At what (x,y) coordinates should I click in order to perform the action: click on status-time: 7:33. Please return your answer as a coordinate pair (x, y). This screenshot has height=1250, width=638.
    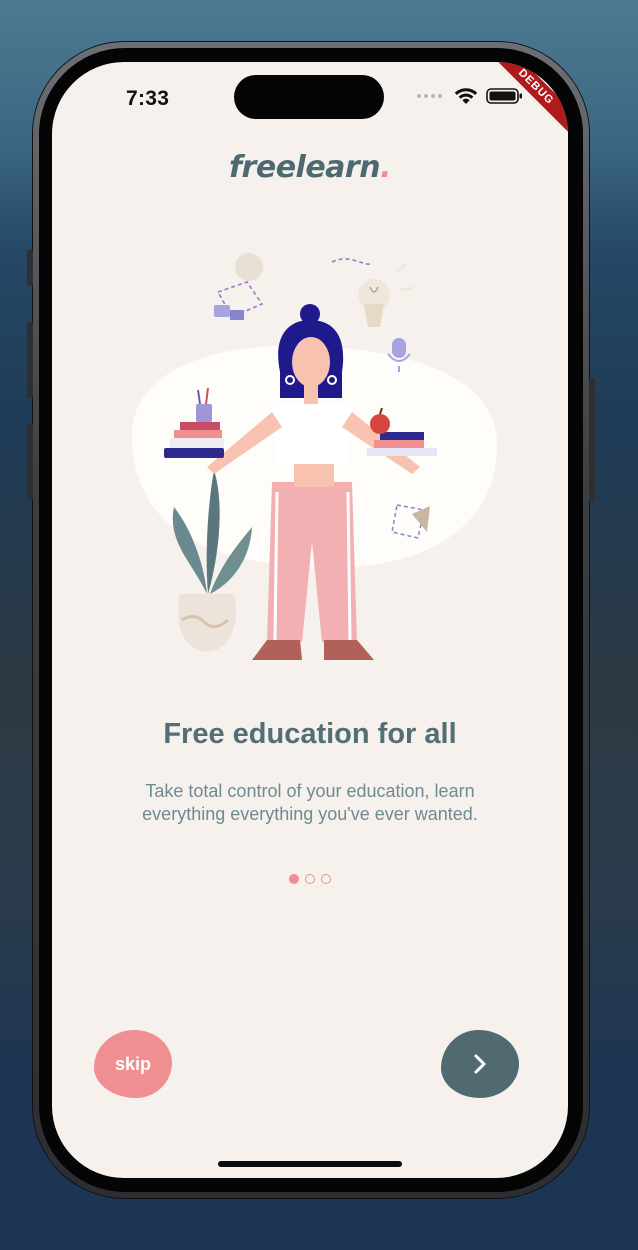
    Looking at the image, I should click on (148, 98).